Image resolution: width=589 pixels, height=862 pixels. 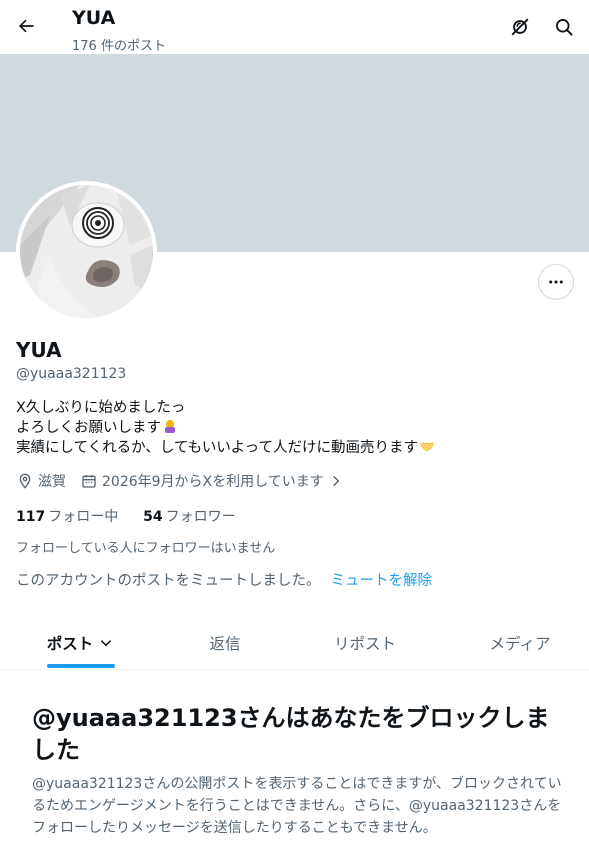 I want to click on muted-notice: このアカウントのポストをミュートしました。 ミュートを解除, so click(x=224, y=579).